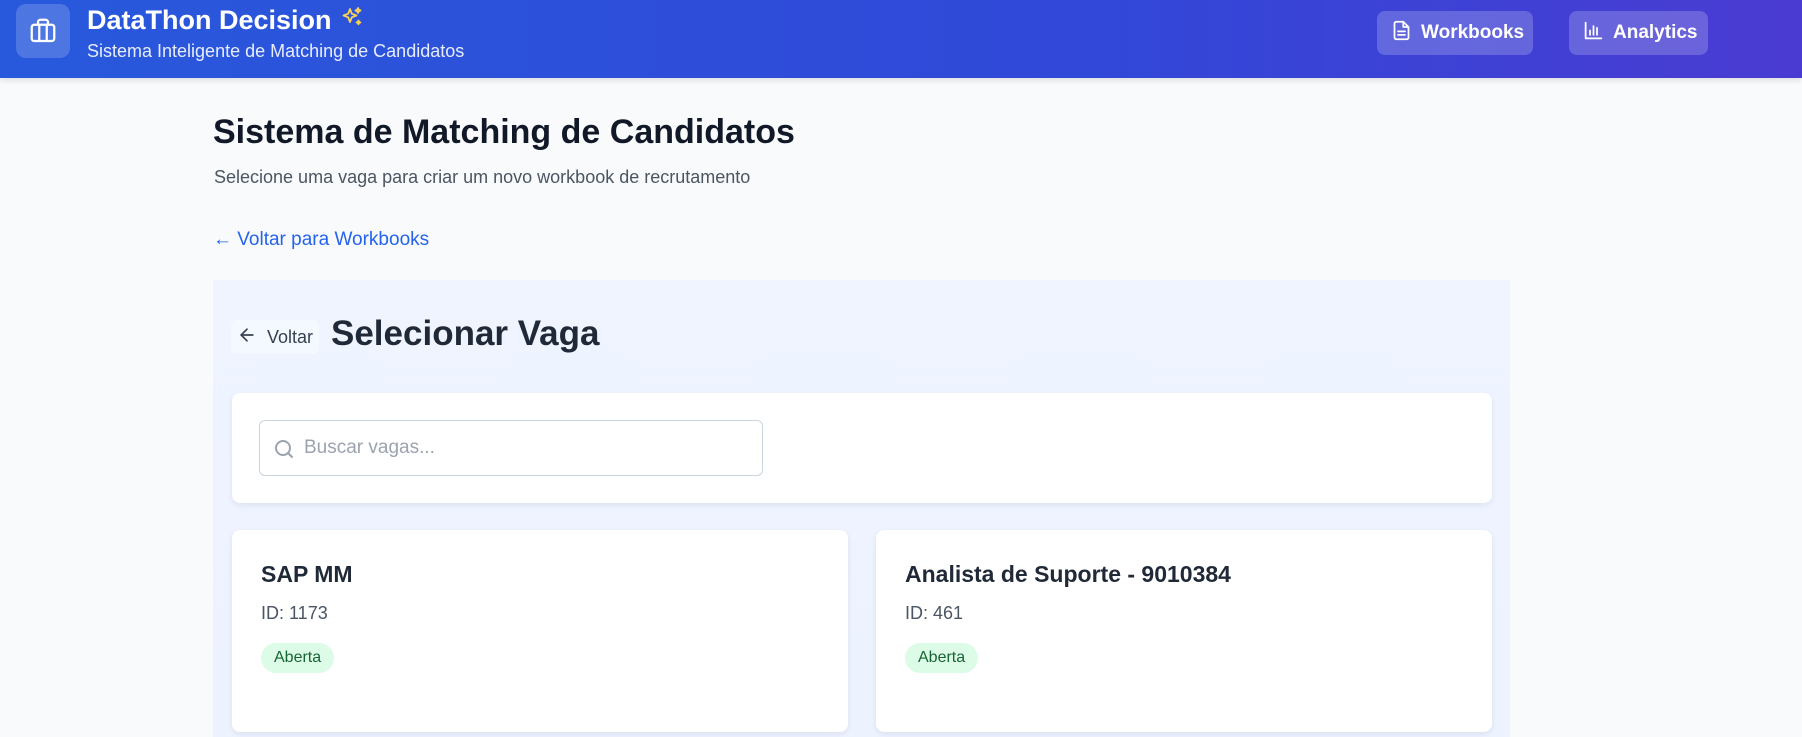  I want to click on search-field, so click(511, 448).